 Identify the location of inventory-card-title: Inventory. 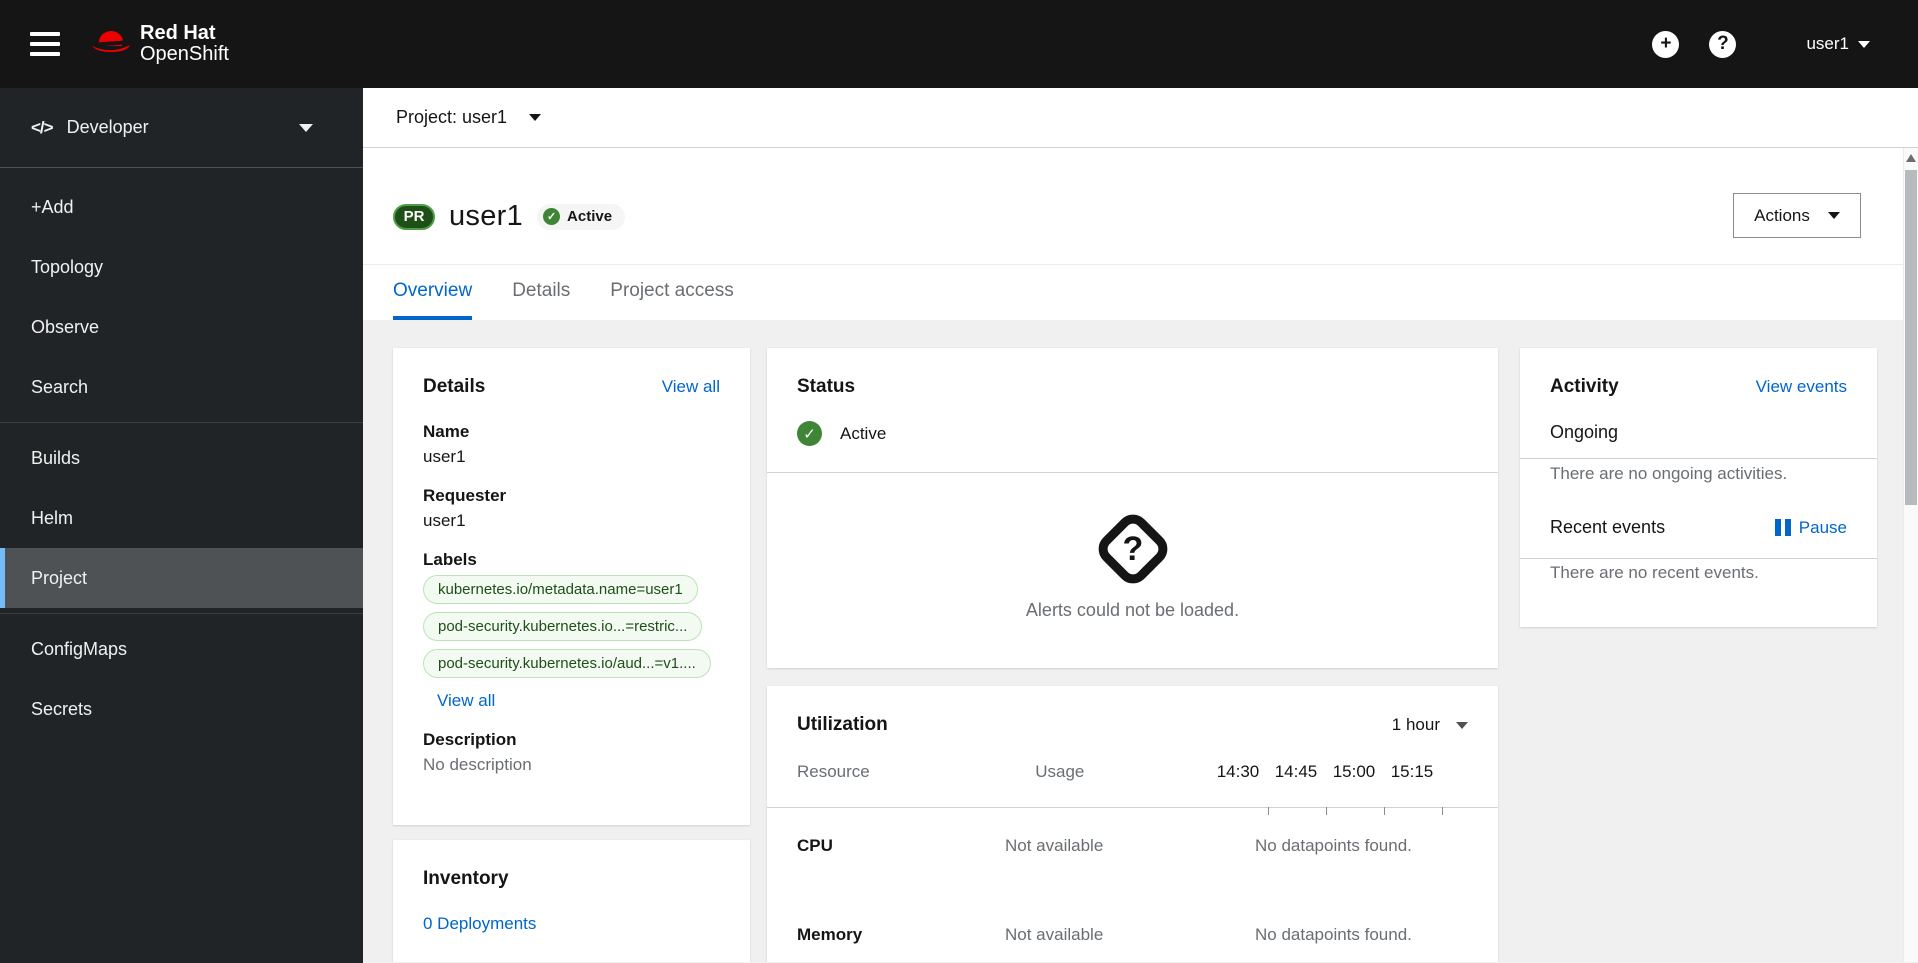
(466, 878).